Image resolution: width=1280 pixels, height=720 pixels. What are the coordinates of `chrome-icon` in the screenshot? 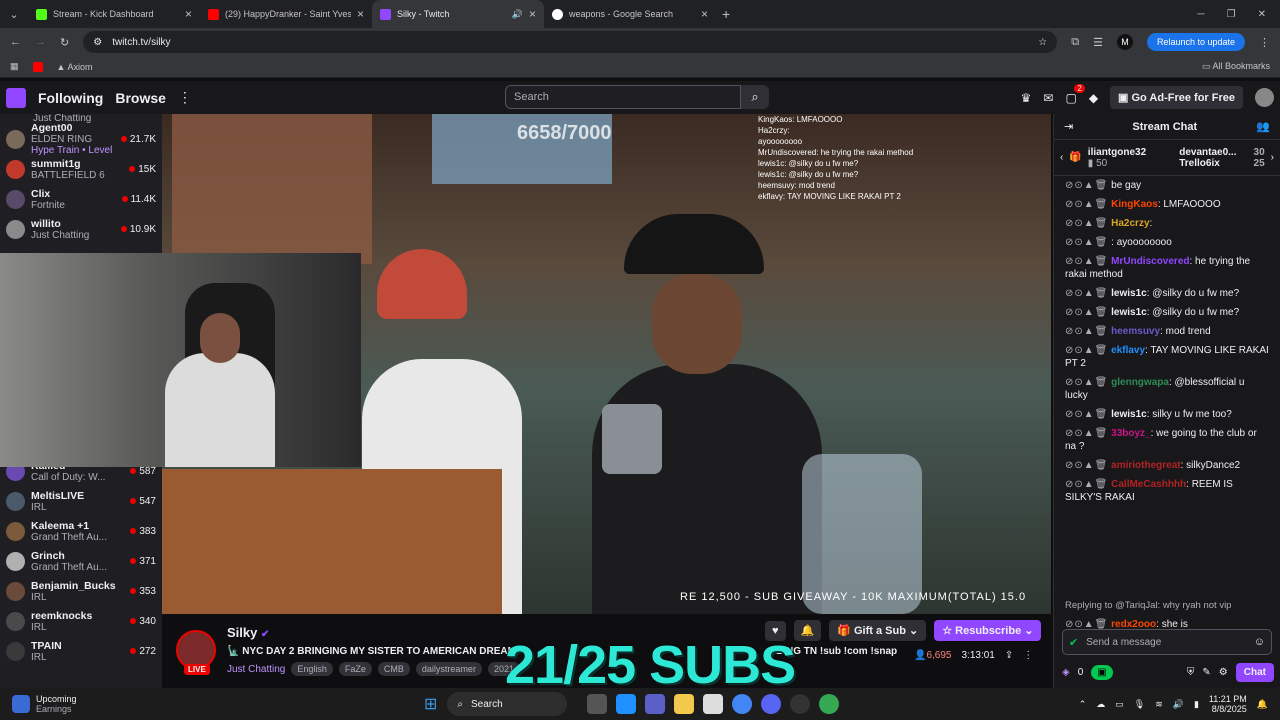 It's located at (742, 704).